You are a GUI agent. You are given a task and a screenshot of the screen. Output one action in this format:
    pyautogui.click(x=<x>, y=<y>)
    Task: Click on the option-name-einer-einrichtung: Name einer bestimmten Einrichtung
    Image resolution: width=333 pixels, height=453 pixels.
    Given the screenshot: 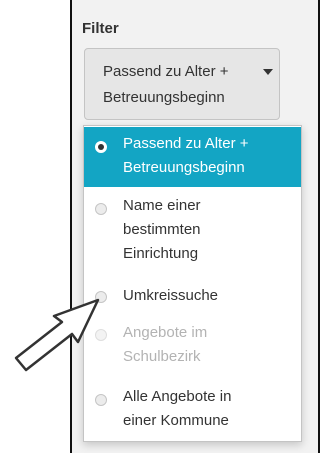 What is the action you would take?
    pyautogui.click(x=192, y=234)
    